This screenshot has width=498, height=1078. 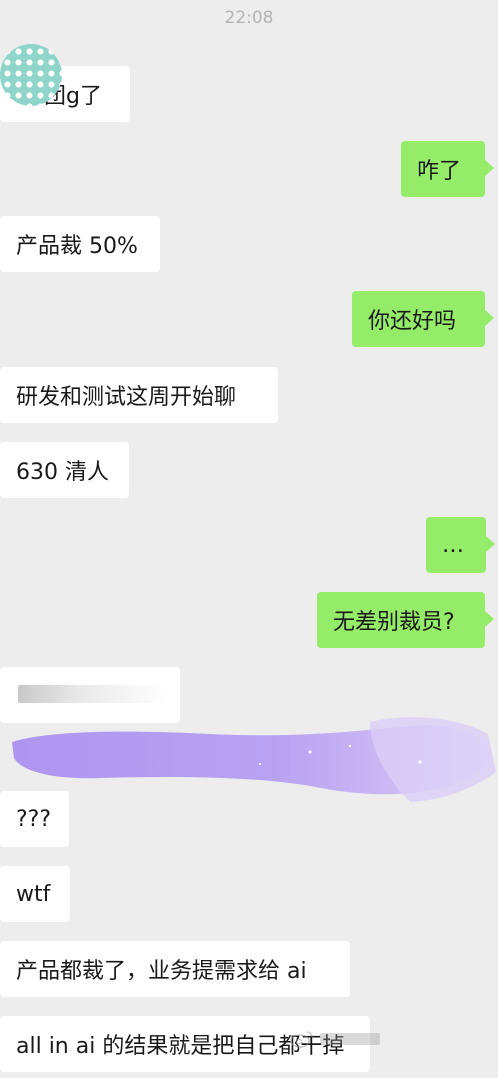 I want to click on message-bubble-incoming: 产品都裁了，业务提需求给 ai, so click(x=175, y=969).